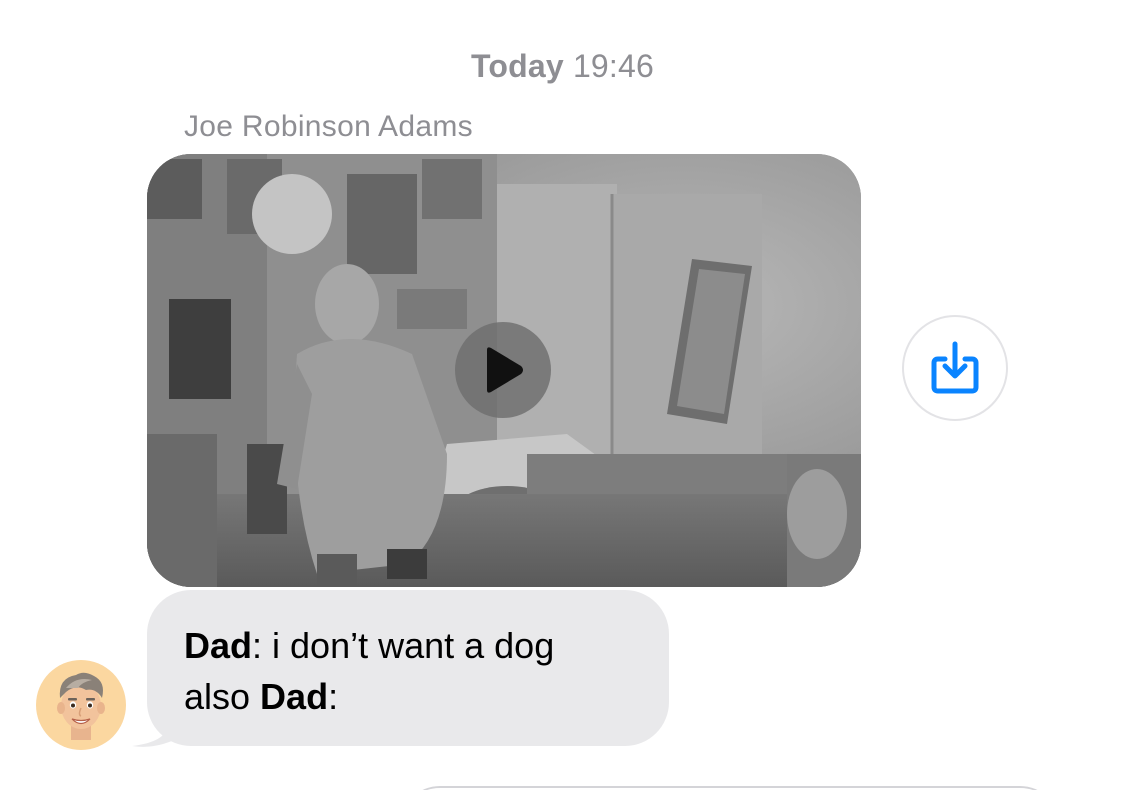 This screenshot has width=1125, height=790. What do you see at coordinates (222, 696) in the screenshot?
I see `message-text: also` at bounding box center [222, 696].